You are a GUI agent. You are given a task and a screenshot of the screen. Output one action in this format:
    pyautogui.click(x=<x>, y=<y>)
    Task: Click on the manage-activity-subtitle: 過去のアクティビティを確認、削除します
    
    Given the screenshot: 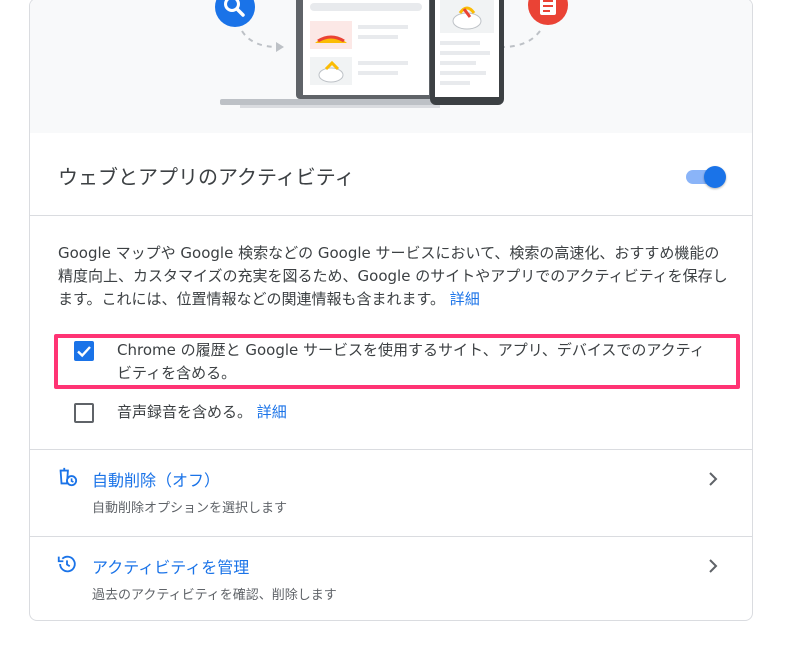 What is the action you would take?
    pyautogui.click(x=214, y=595)
    